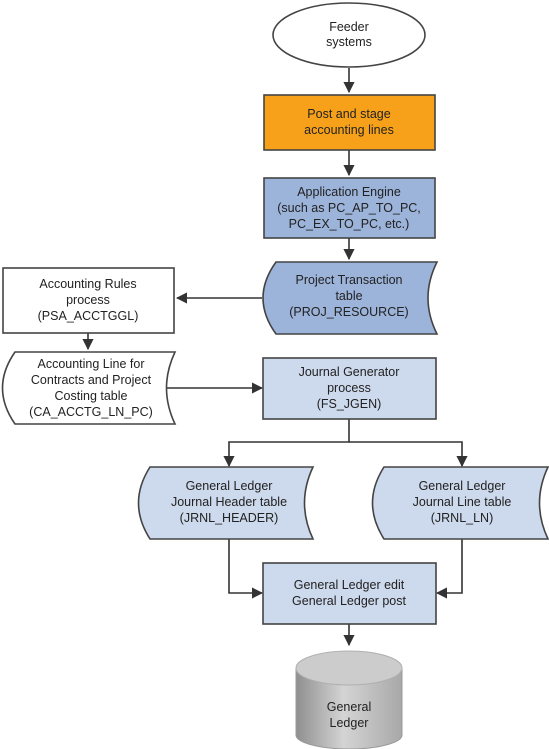 This screenshot has width=549, height=749. What do you see at coordinates (350, 298) in the screenshot?
I see `node-project-transaction-table: Project Transaction table (PROJ_RESOURCE)` at bounding box center [350, 298].